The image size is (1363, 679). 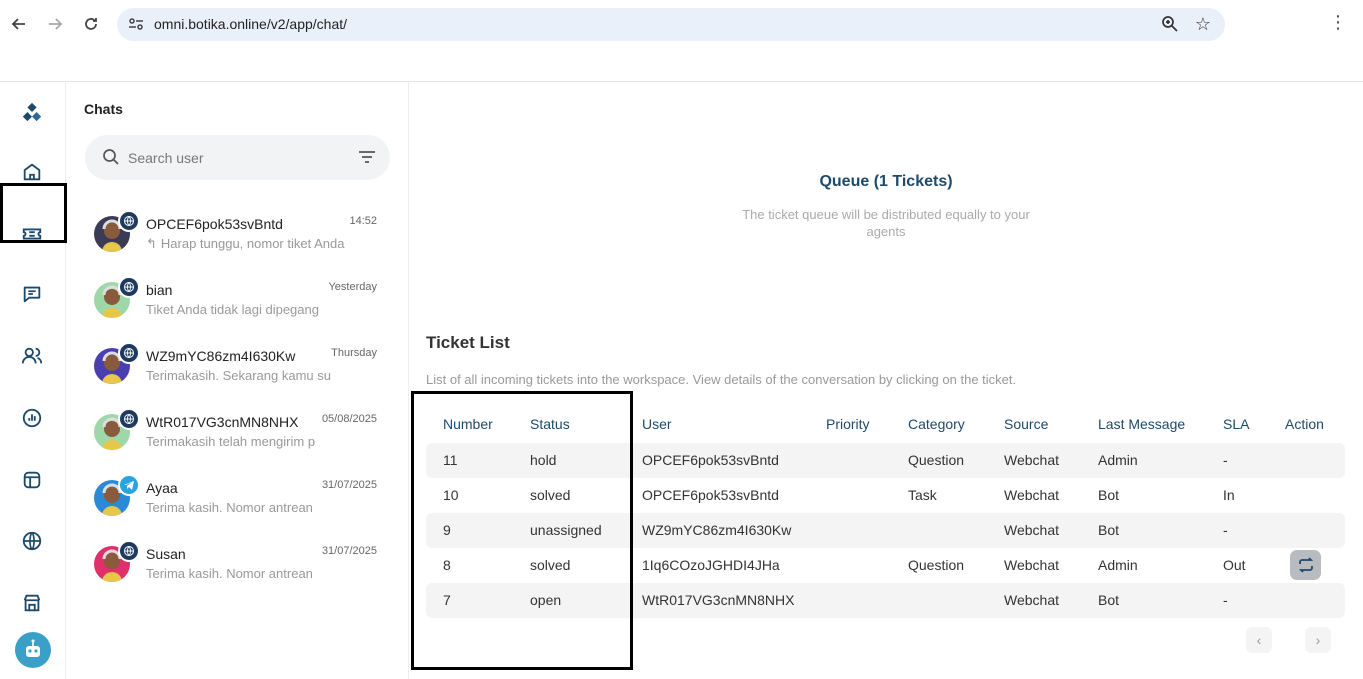 What do you see at coordinates (352, 287) in the screenshot?
I see `chat-time: Yesterday` at bounding box center [352, 287].